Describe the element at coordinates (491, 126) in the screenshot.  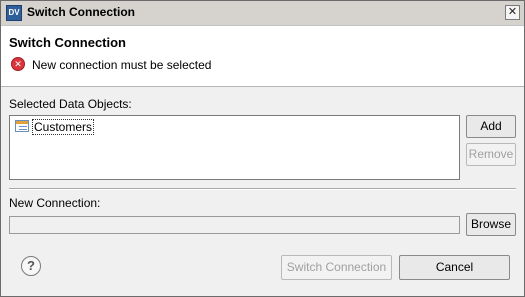
I see `add-button: Add` at that location.